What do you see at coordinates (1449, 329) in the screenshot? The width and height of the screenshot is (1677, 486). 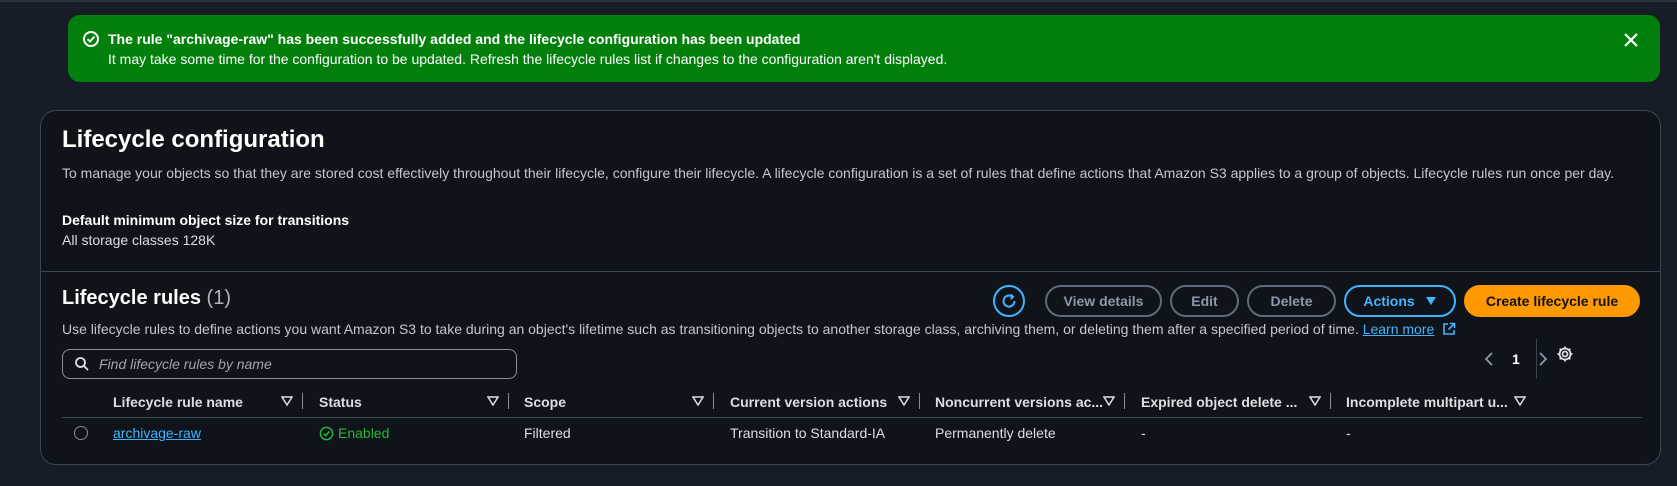 I see `external-link-icon` at bounding box center [1449, 329].